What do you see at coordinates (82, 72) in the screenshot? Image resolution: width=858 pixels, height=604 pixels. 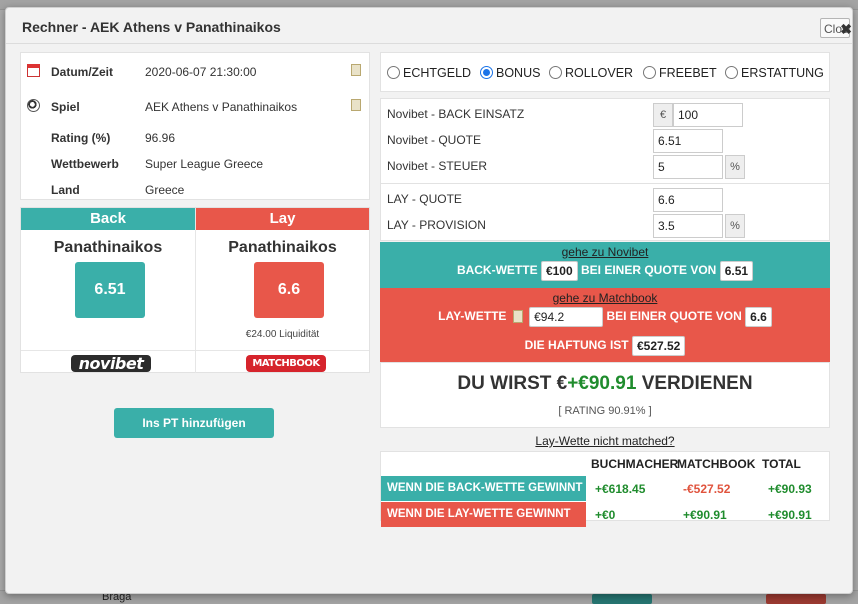 I see `info-label: Datum/Zeit` at bounding box center [82, 72].